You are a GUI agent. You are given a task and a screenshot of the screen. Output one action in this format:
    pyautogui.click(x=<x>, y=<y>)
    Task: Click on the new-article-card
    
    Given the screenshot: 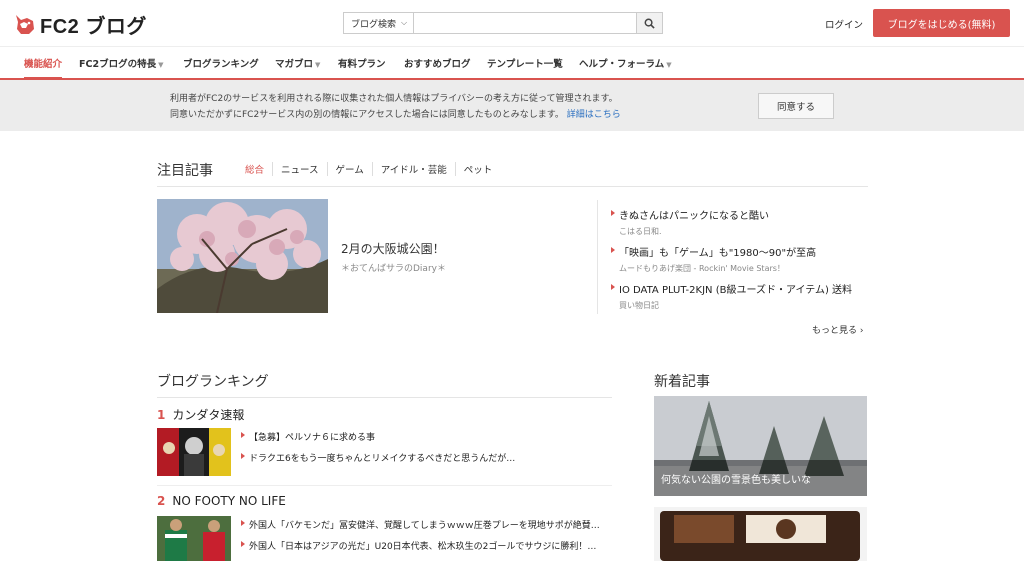 What is the action you would take?
    pyautogui.click(x=760, y=534)
    